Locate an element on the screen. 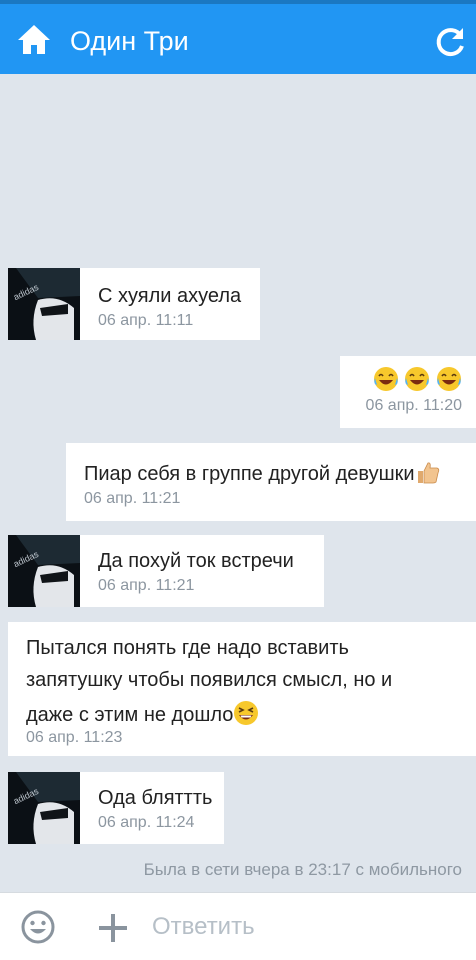 The height and width of the screenshot is (960, 476). message-text-row: Пиар себя в группе другой девушки is located at coordinates (280, 473).